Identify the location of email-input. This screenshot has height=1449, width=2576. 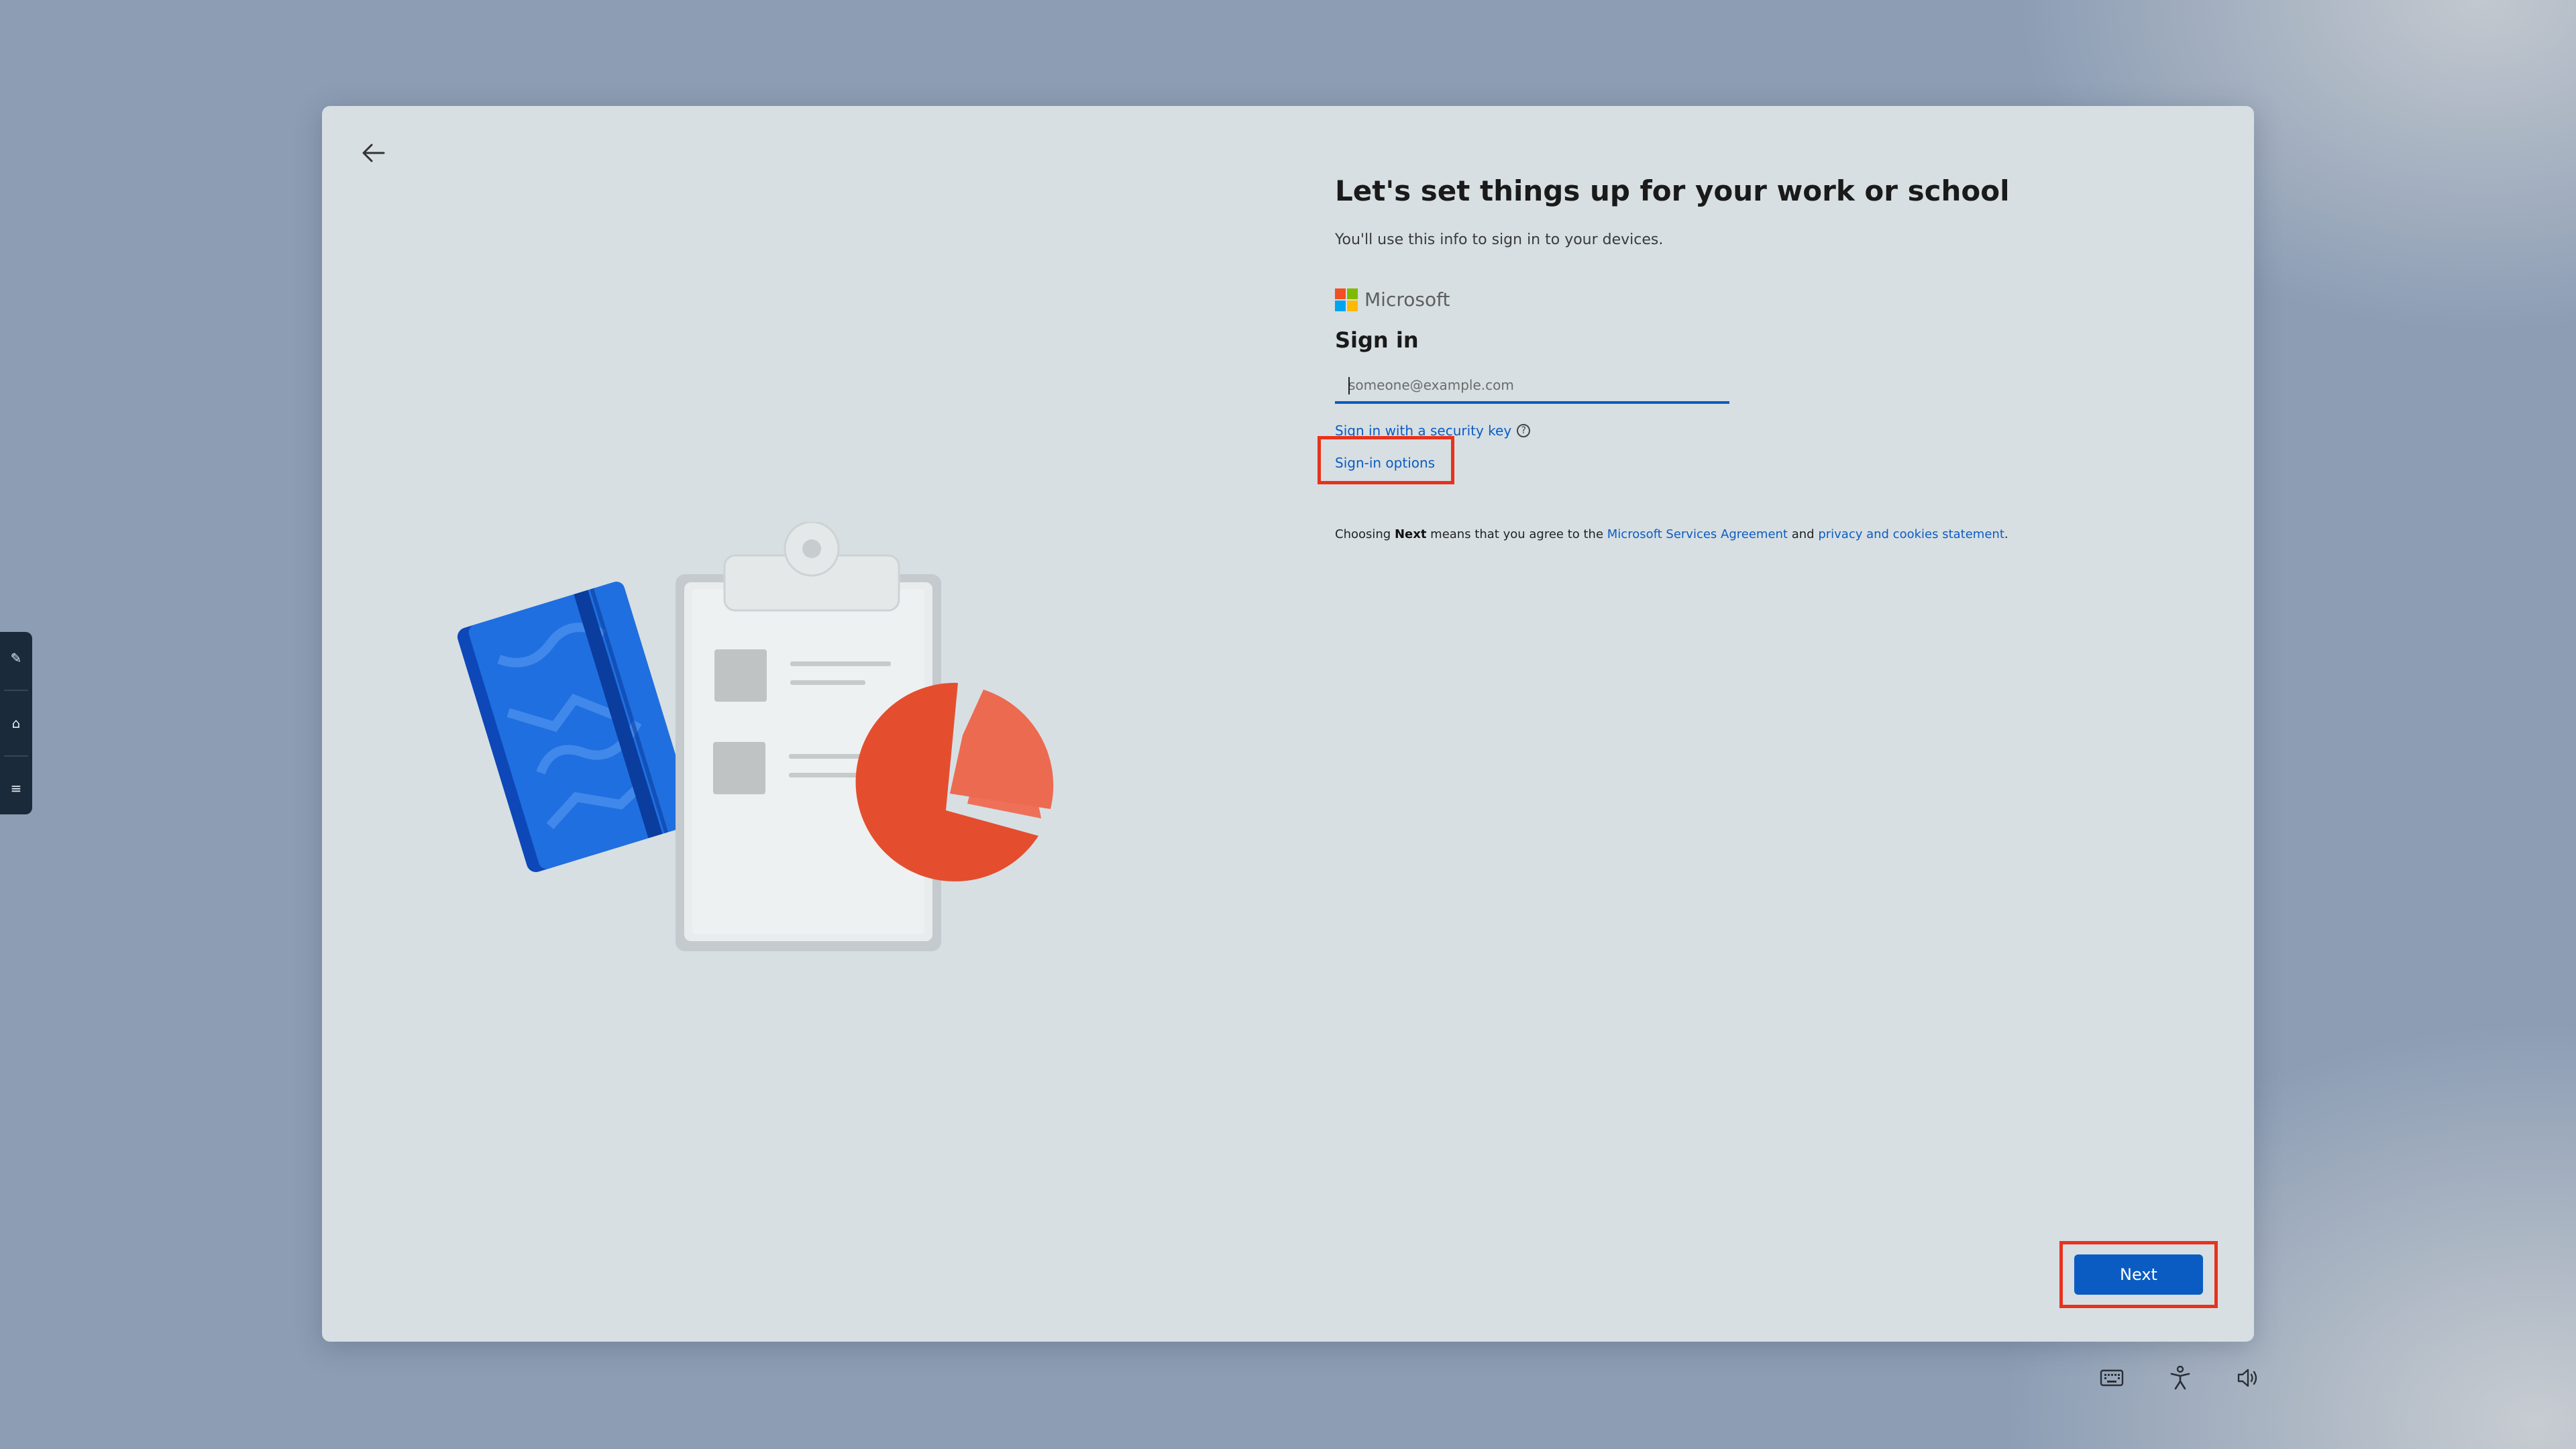
(1532, 385).